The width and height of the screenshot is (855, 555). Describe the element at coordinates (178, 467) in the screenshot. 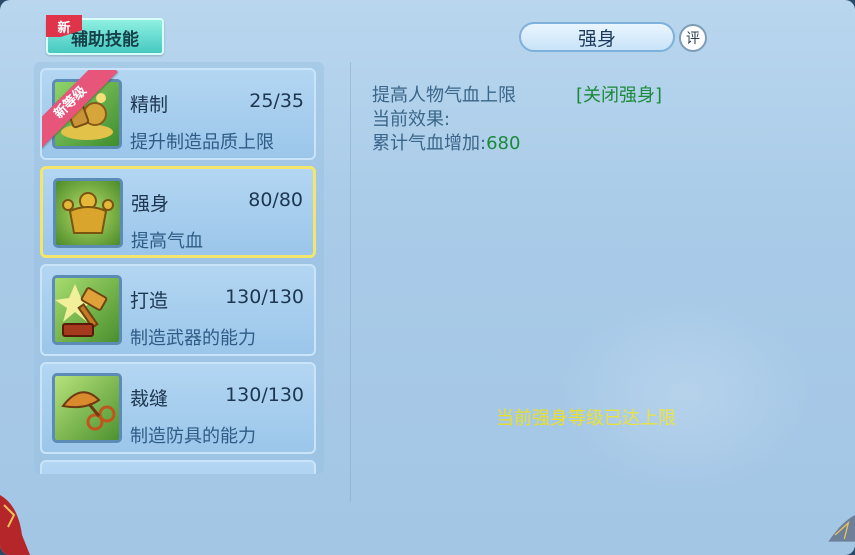

I see `skill-item-partial` at that location.